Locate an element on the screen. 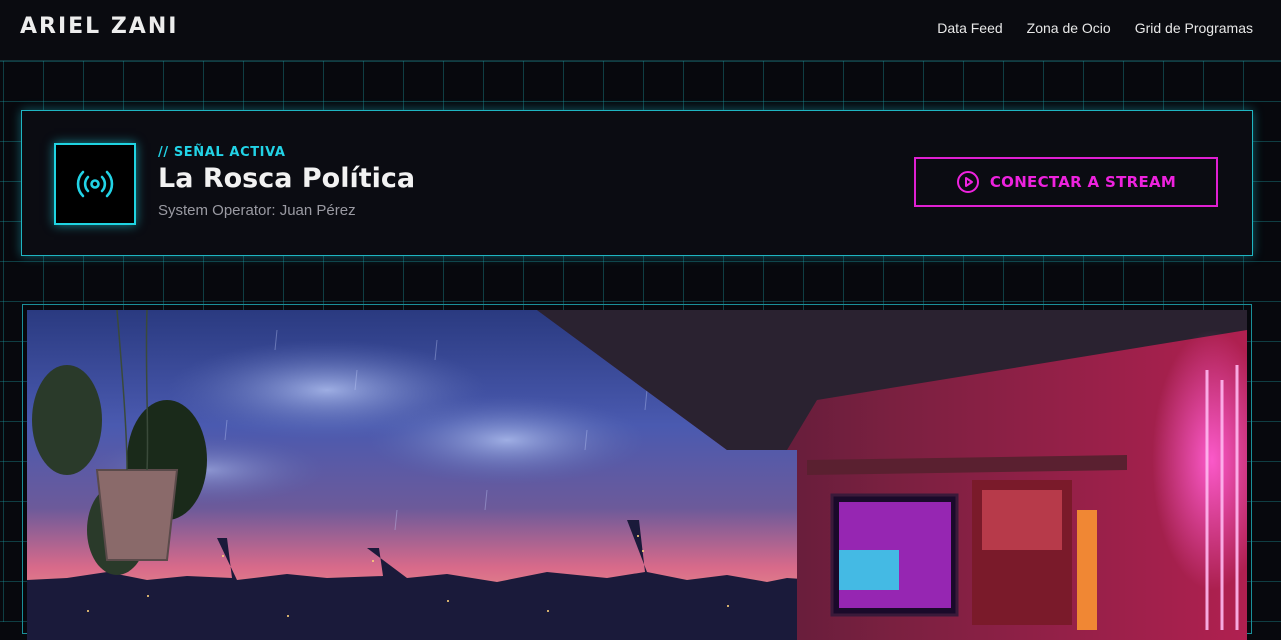  signal-icon-box is located at coordinates (95, 184).